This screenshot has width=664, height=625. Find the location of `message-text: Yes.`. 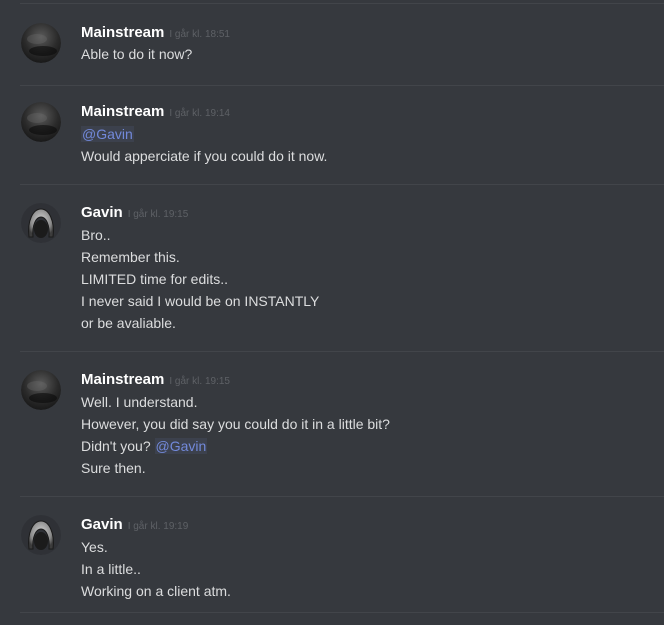

message-text: Yes. is located at coordinates (94, 547).